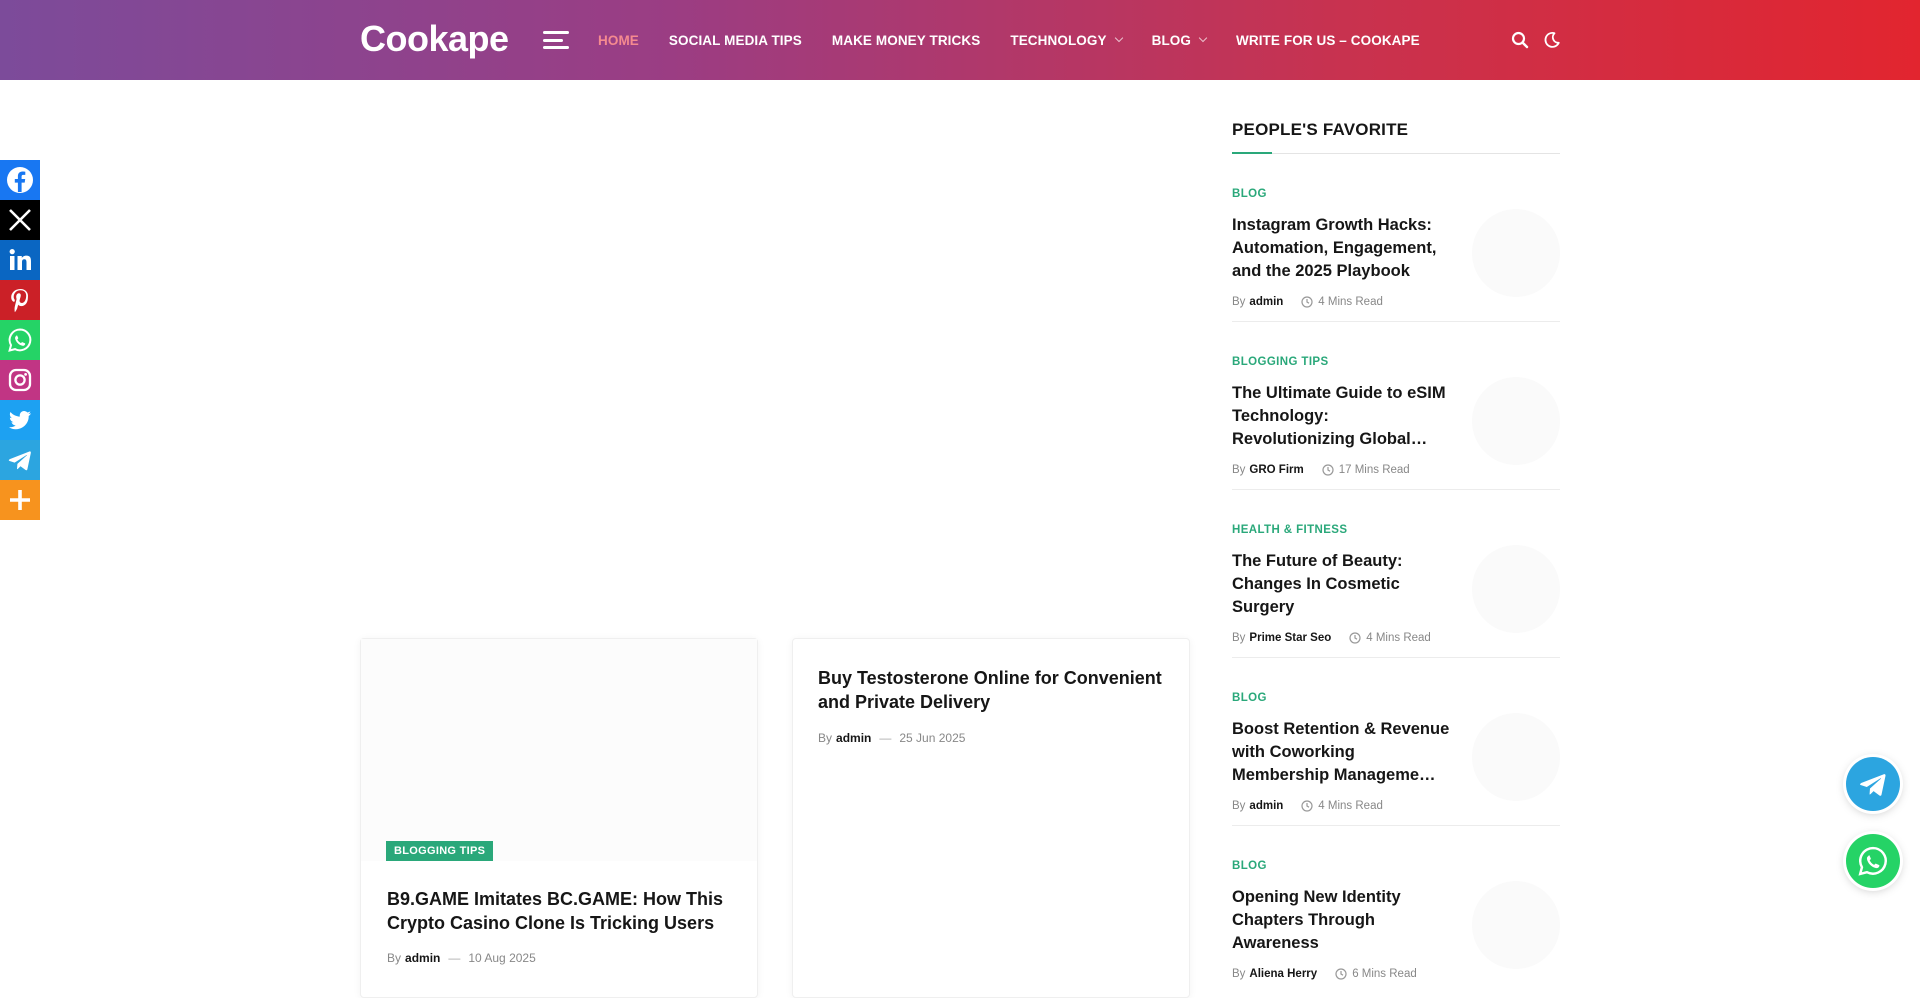  I want to click on more-icon, so click(20, 500).